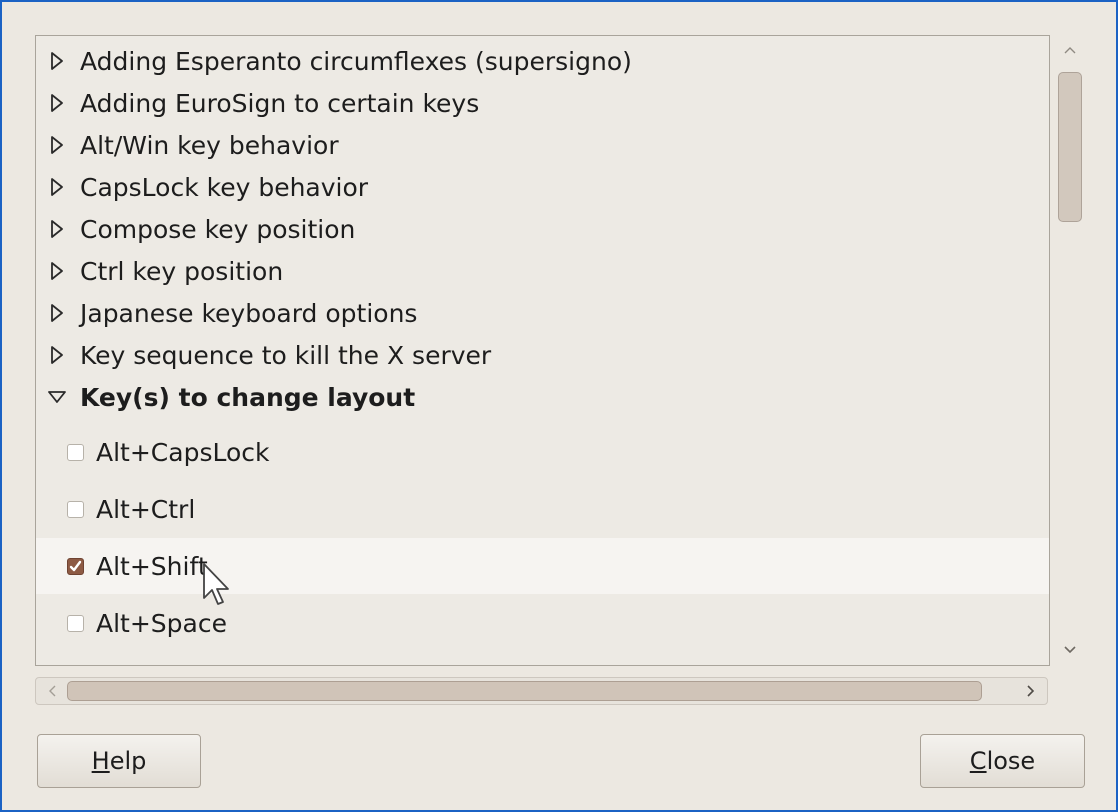 The width and height of the screenshot is (1118, 812). Describe the element at coordinates (146, 509) in the screenshot. I see `option-label: Alt+Ctrl` at that location.